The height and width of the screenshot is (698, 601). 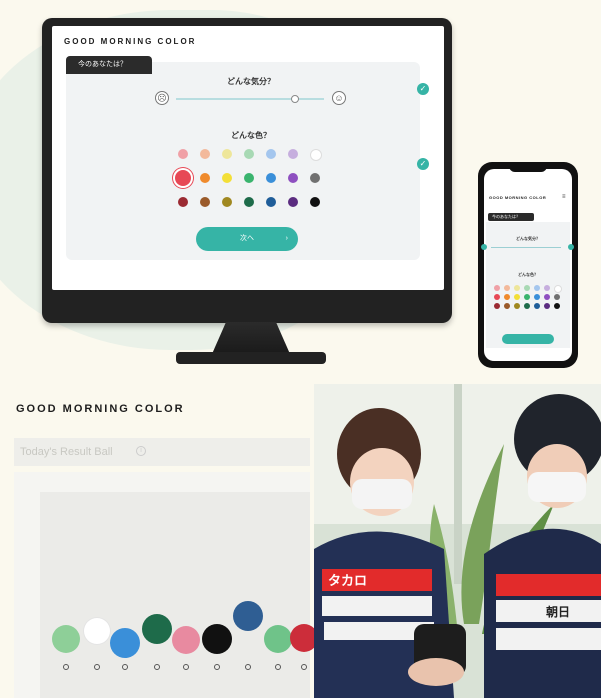 I want to click on jersey-text-left: タカロ, so click(x=347, y=580).